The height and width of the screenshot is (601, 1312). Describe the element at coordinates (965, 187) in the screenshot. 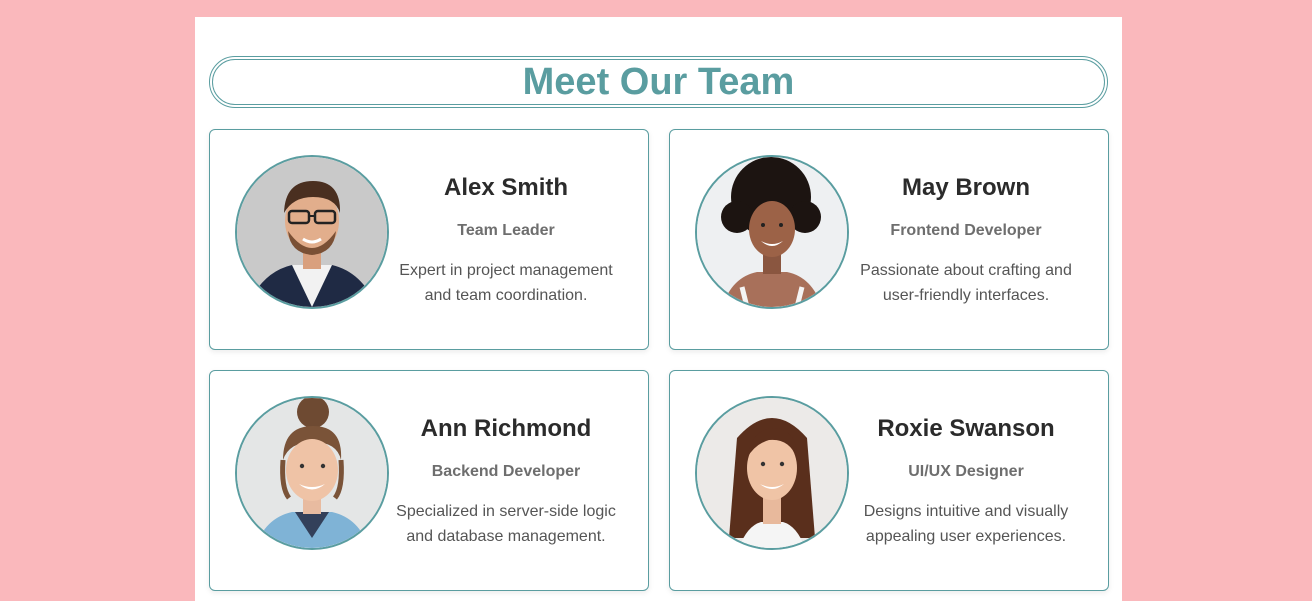

I see `member-name: May Brown` at that location.